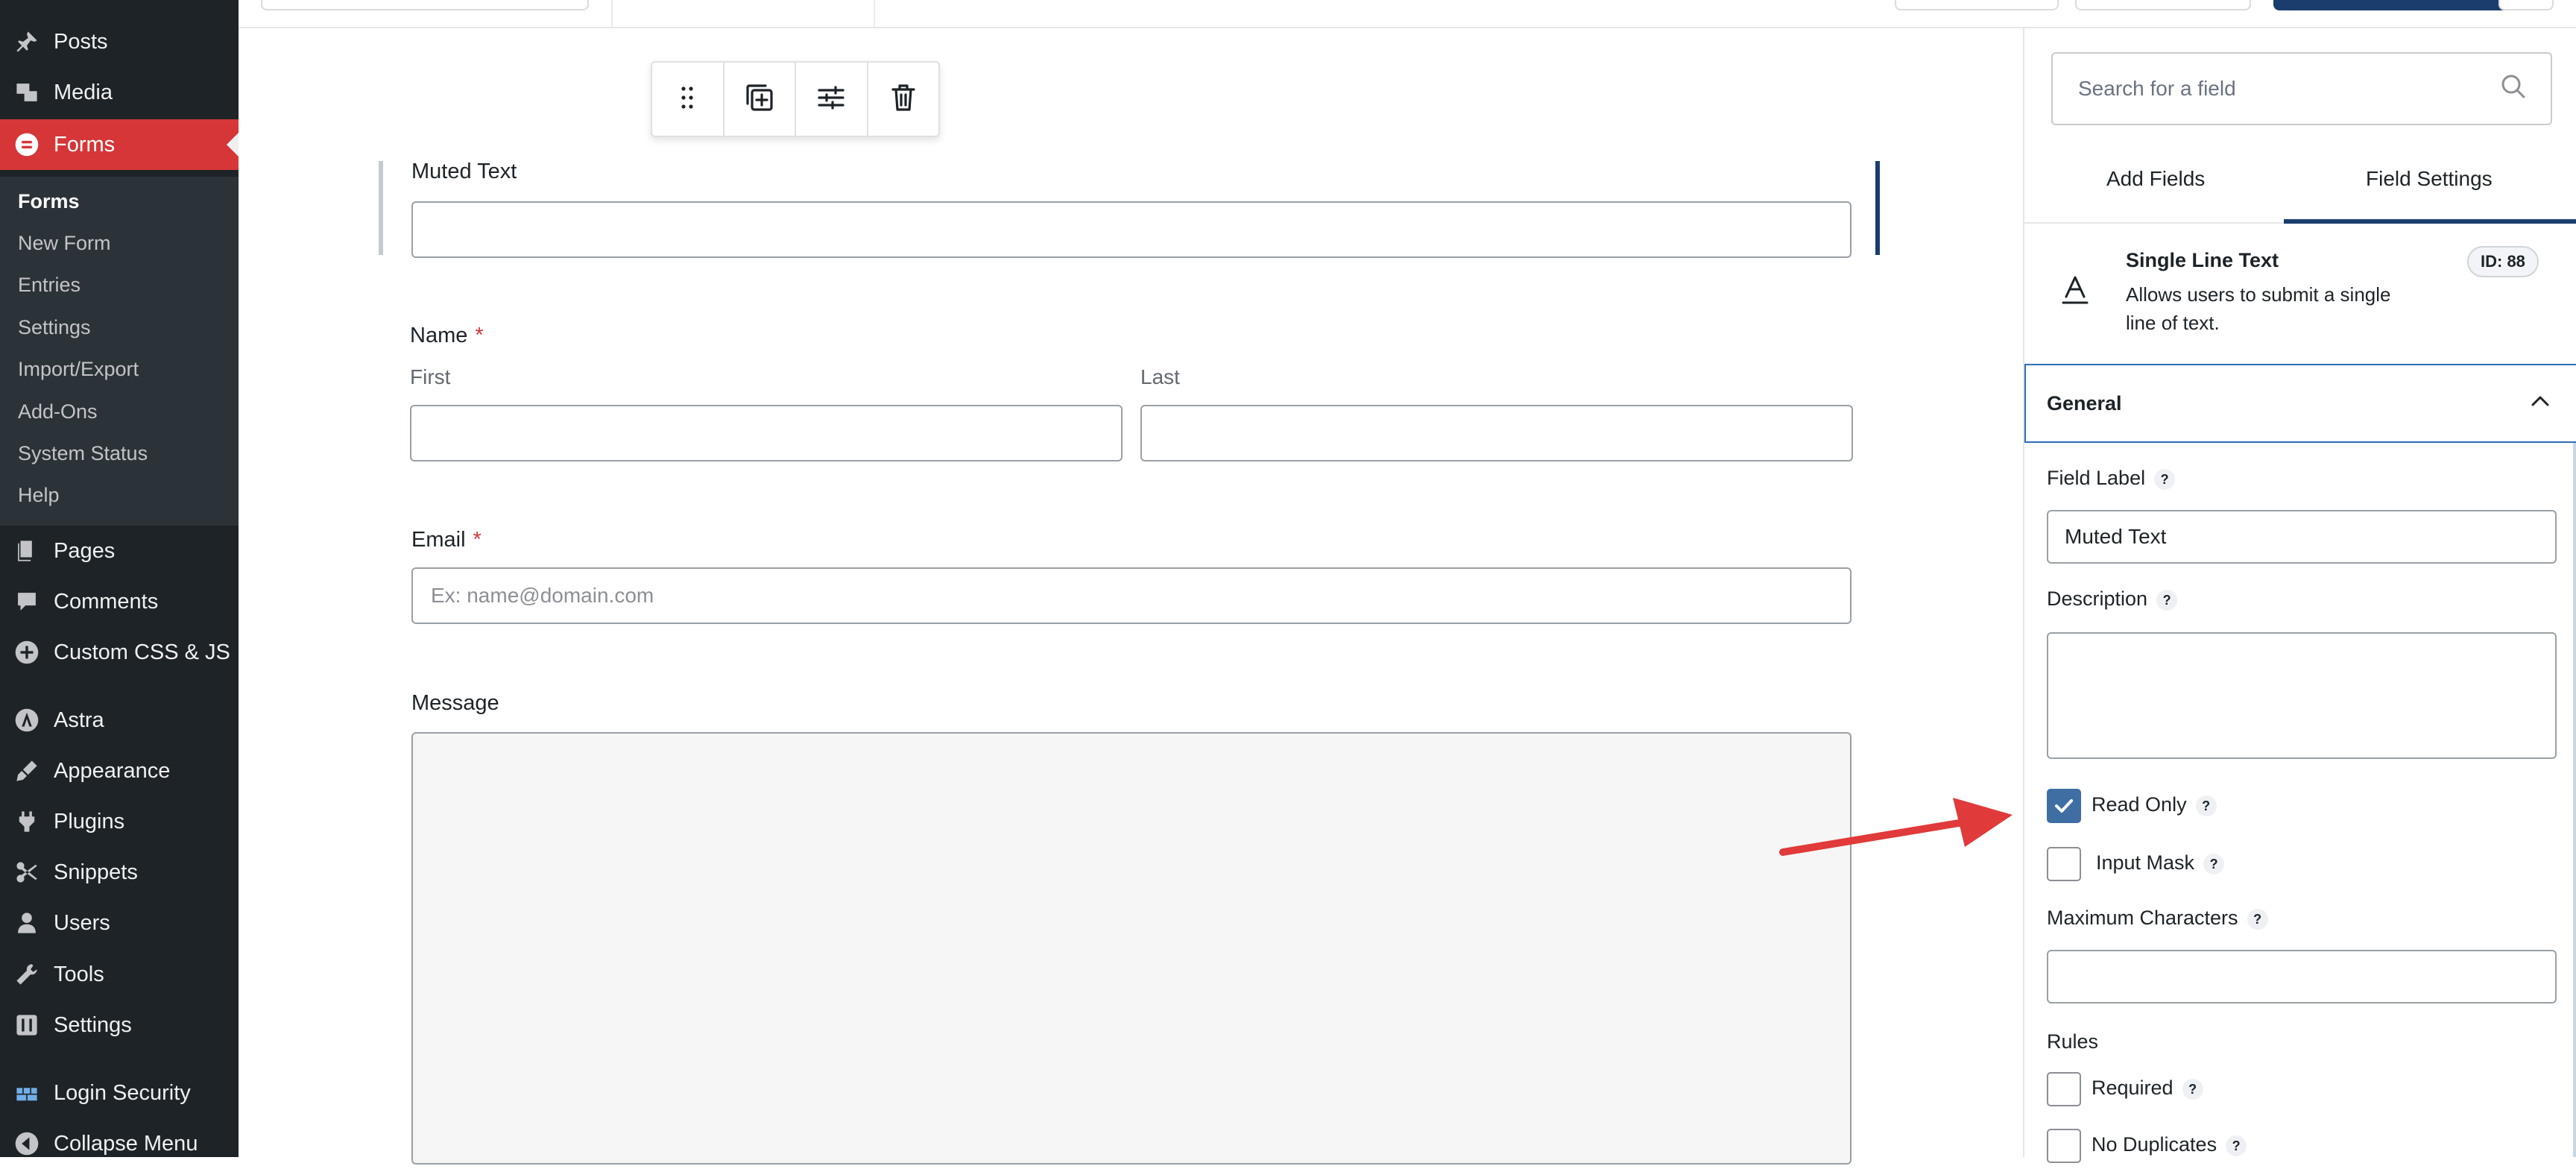 Image resolution: width=2576 pixels, height=1169 pixels. What do you see at coordinates (2302, 537) in the screenshot?
I see `field-label-input` at bounding box center [2302, 537].